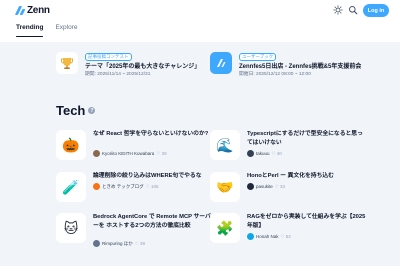 The width and height of the screenshot is (400, 266). I want to click on trophy-icon, so click(67, 63).